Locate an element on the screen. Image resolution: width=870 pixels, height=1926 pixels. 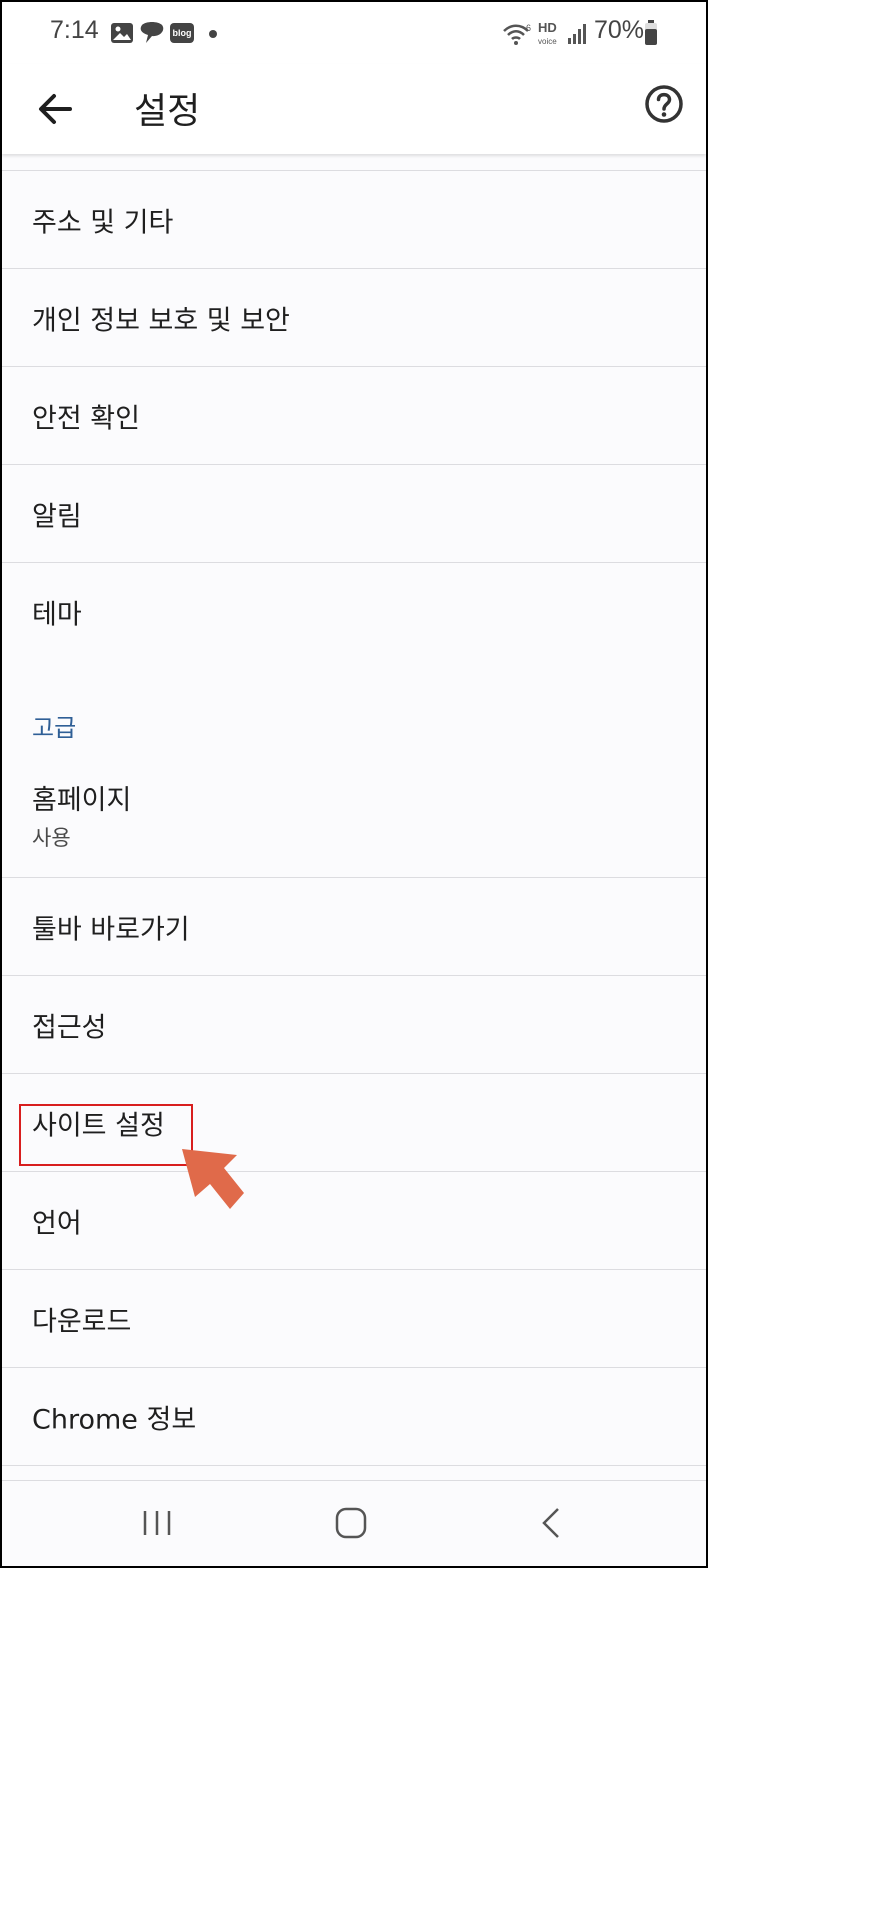
section-header-label: 고급 is located at coordinates (54, 728).